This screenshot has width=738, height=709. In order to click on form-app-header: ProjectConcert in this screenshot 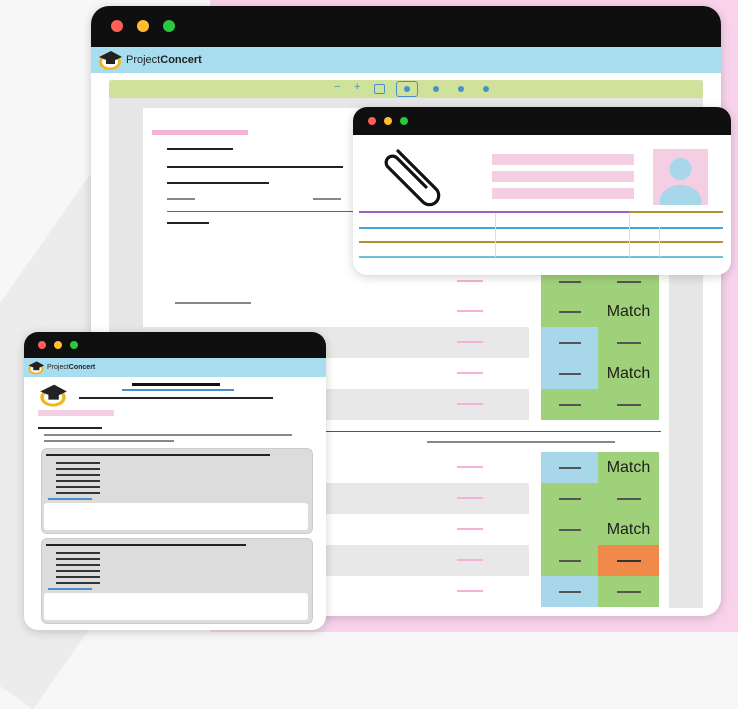, I will do `click(175, 367)`.